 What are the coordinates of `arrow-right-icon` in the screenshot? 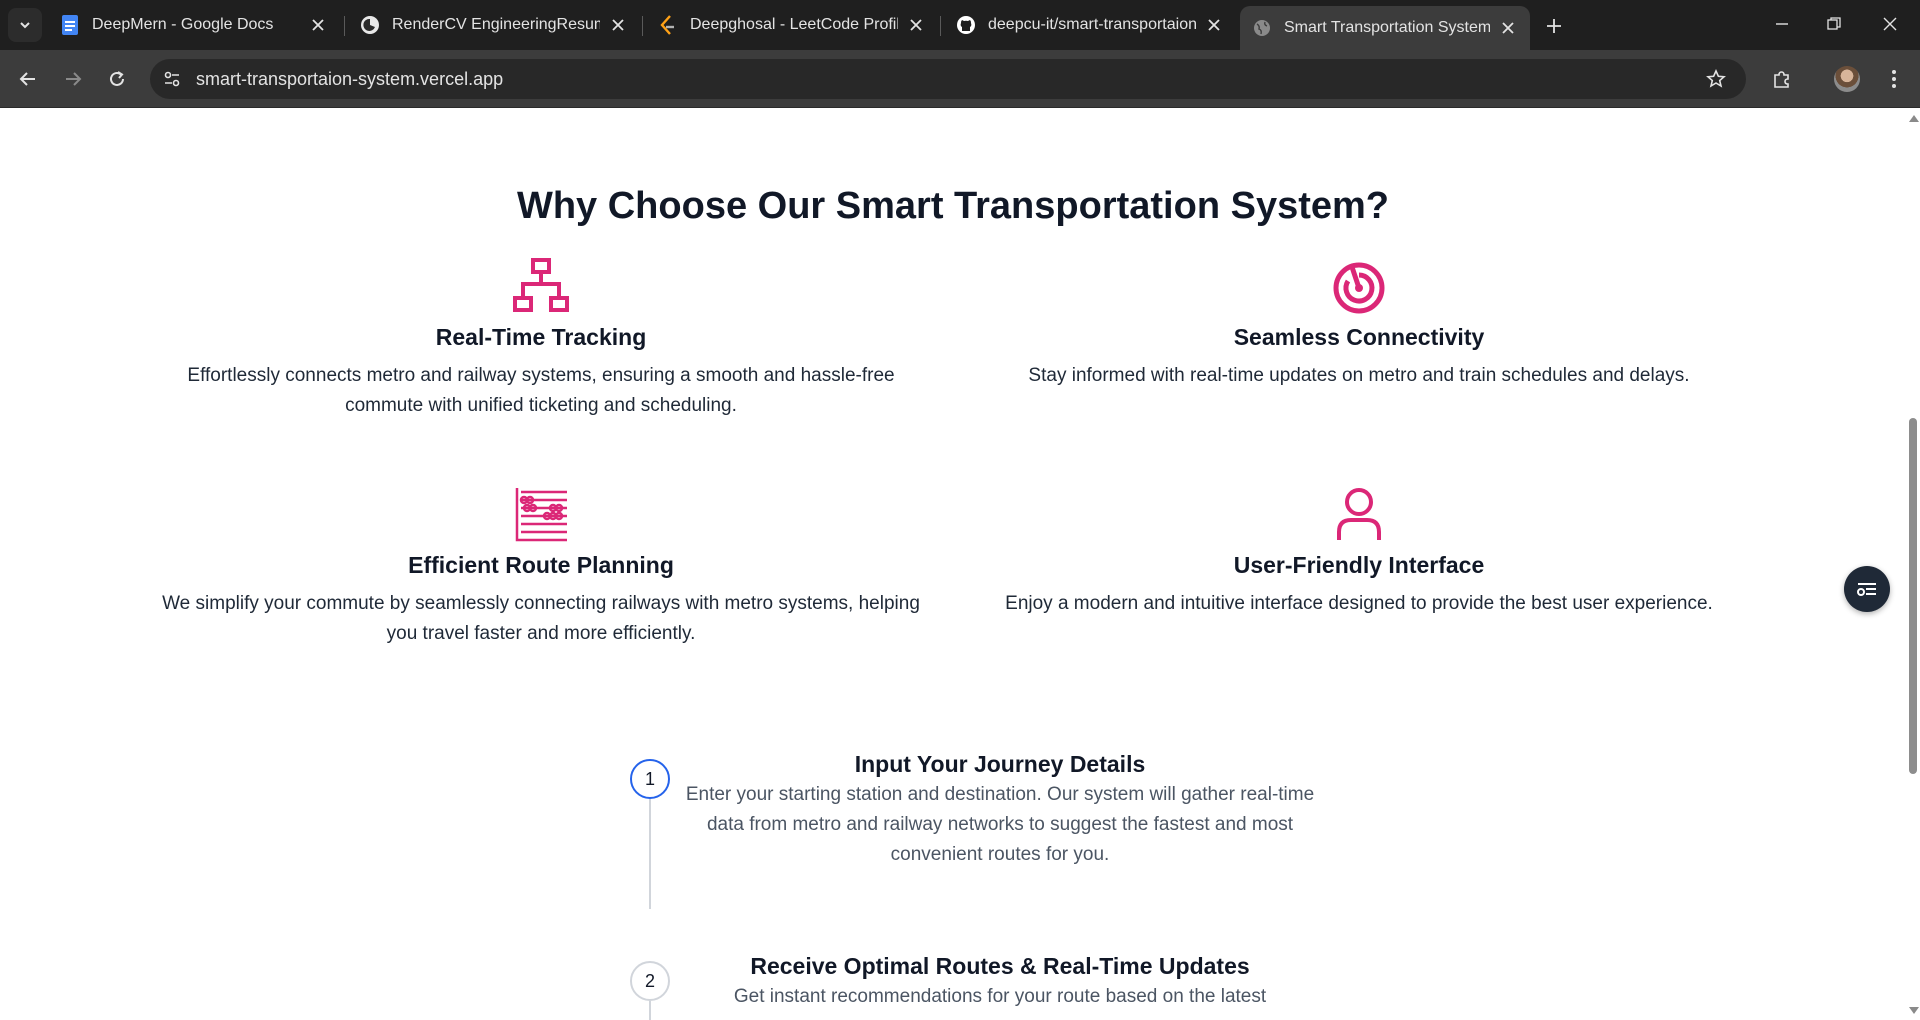 It's located at (74, 79).